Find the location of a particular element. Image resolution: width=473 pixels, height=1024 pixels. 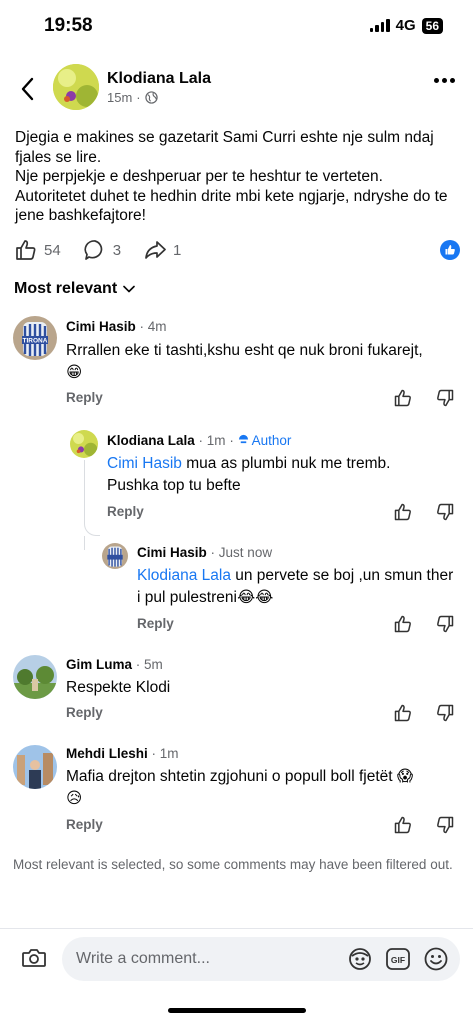

globe-icon is located at coordinates (151, 97).